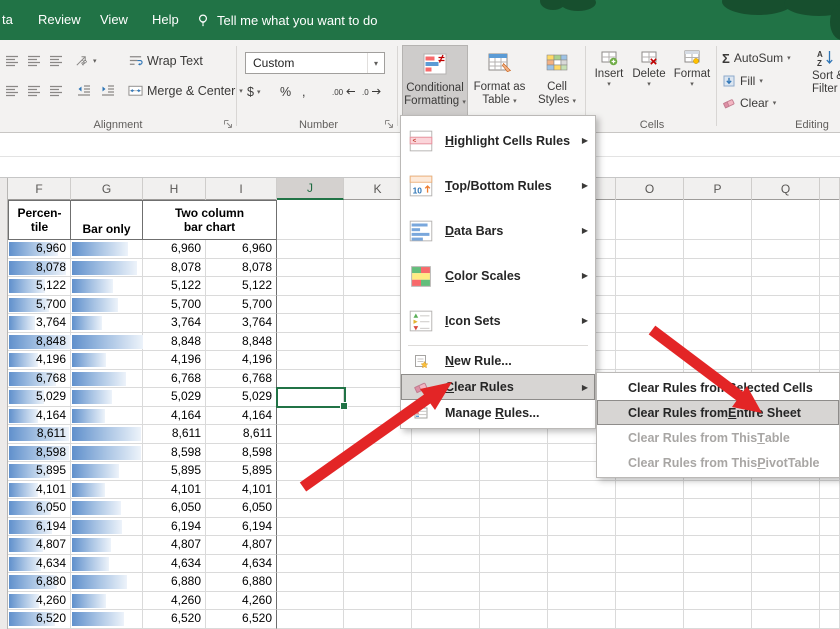  I want to click on cell-I: 5,700, so click(241, 304).